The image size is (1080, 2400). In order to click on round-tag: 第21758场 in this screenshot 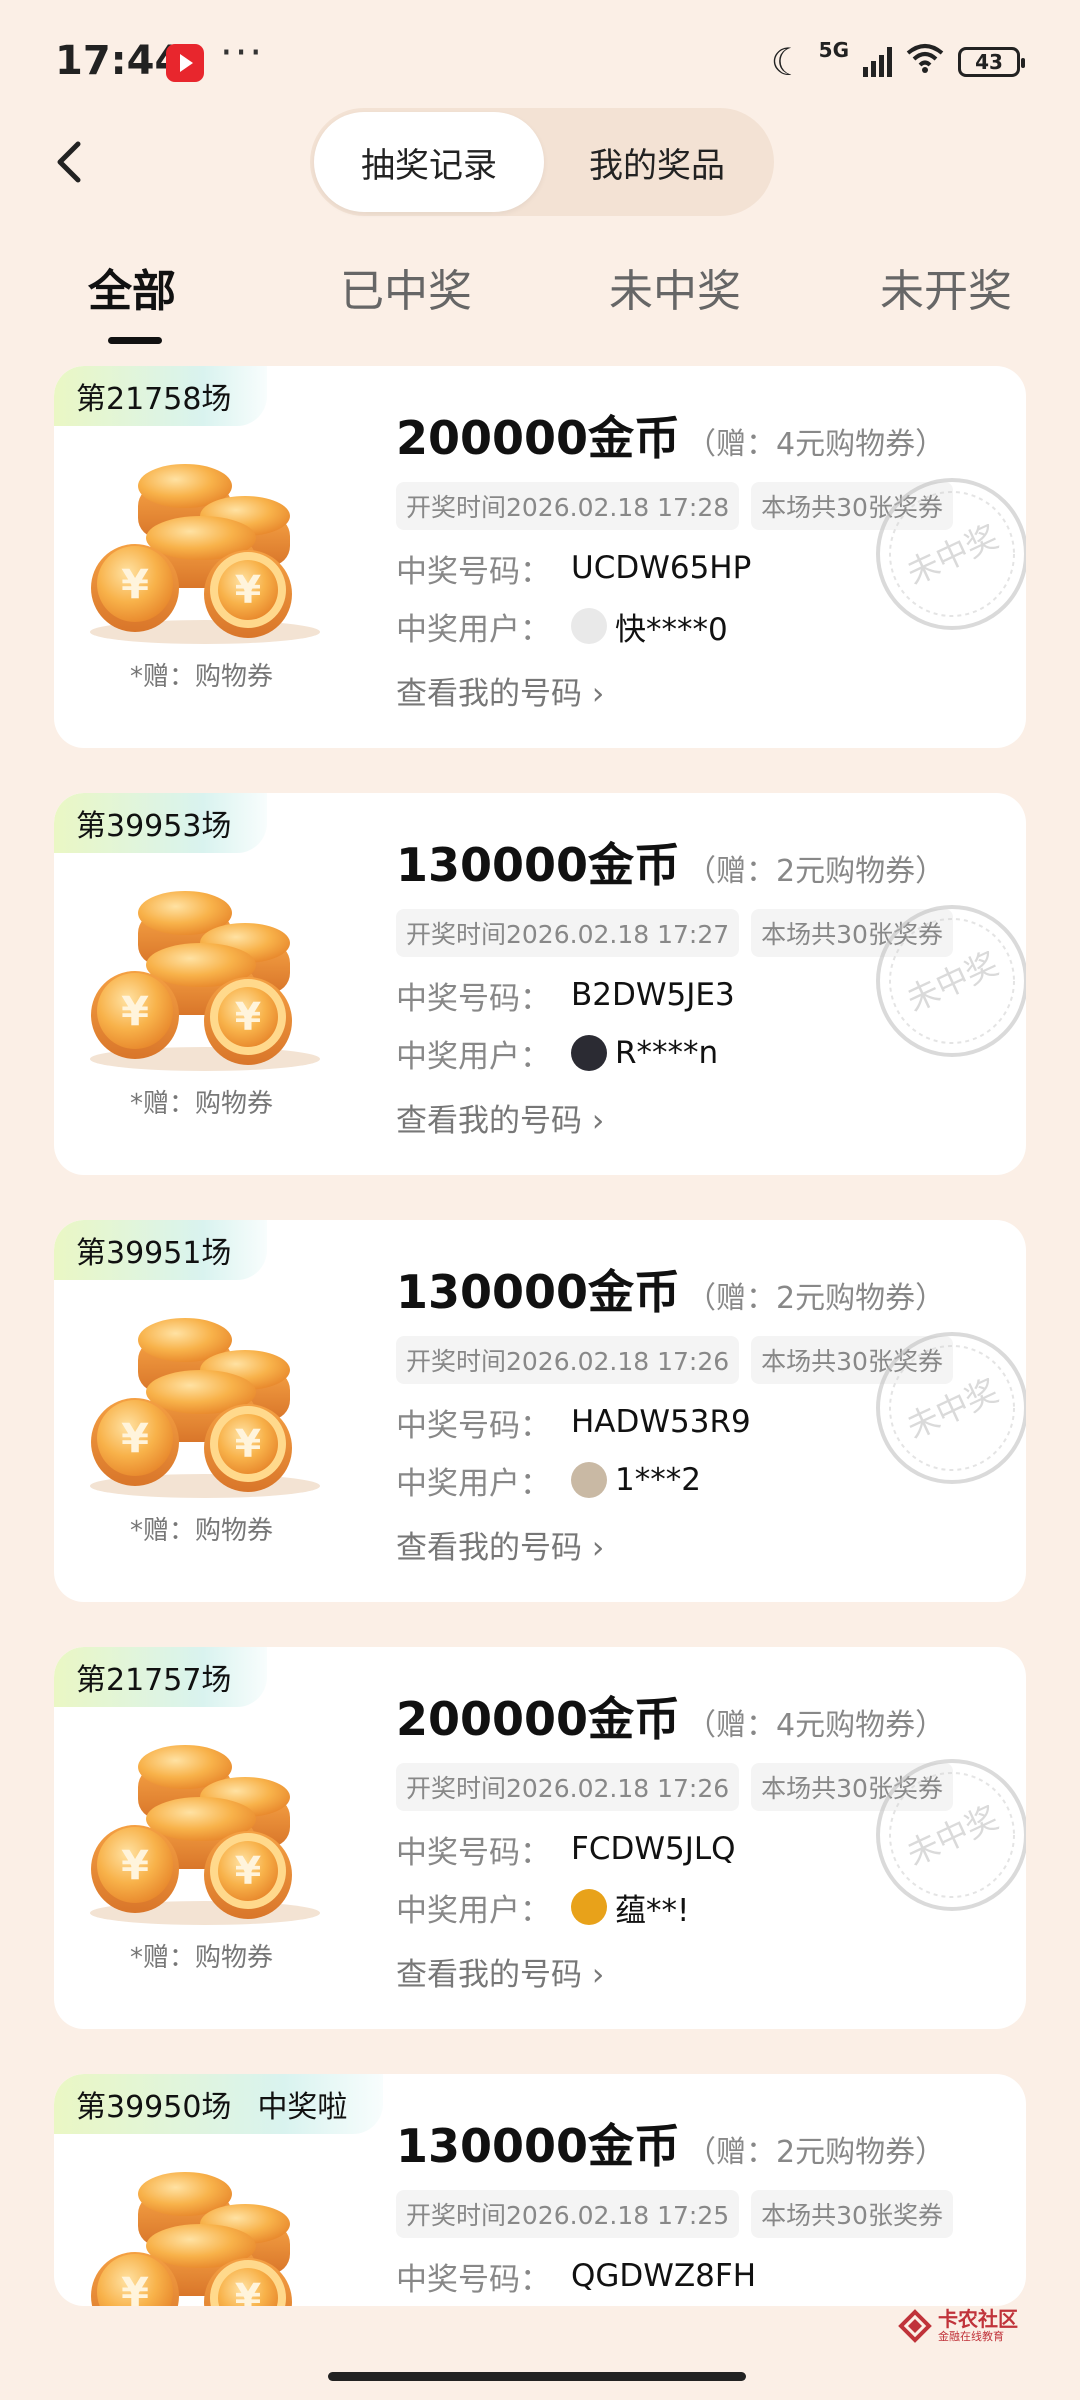, I will do `click(161, 396)`.